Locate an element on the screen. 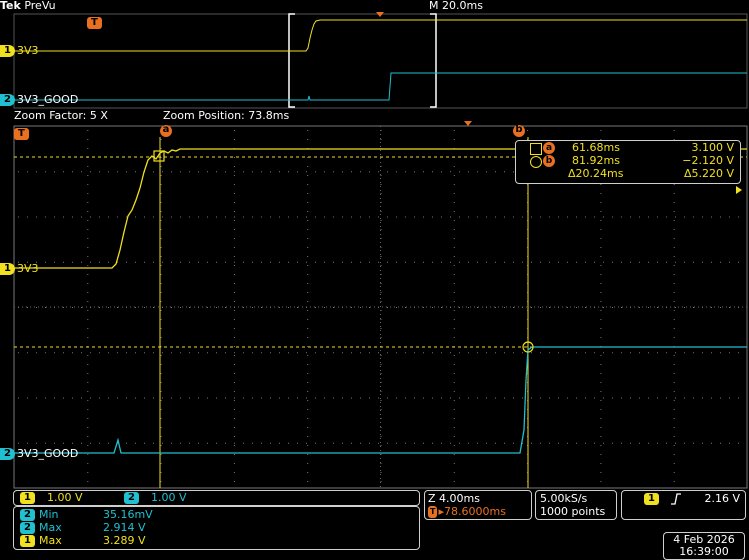 The width and height of the screenshot is (749, 560). time-value: 16:39:00 is located at coordinates (704, 551).